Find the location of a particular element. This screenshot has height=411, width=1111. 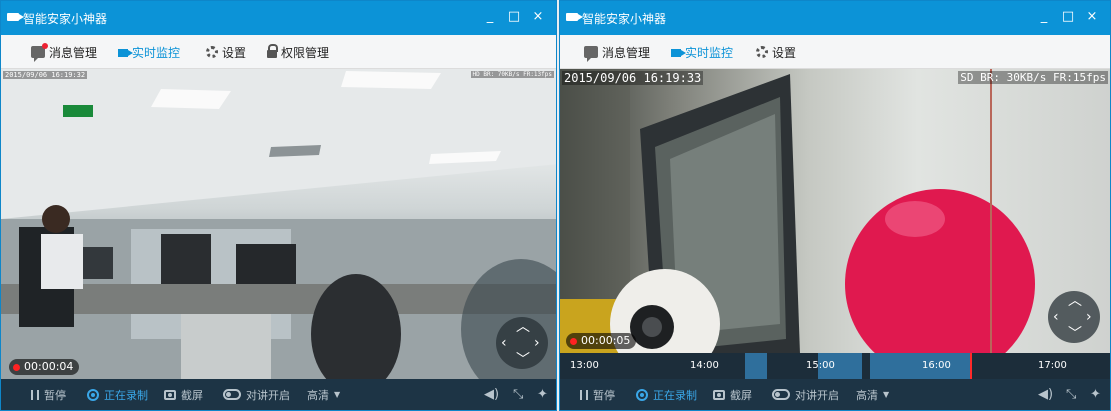

gear-icon is located at coordinates (212, 52).